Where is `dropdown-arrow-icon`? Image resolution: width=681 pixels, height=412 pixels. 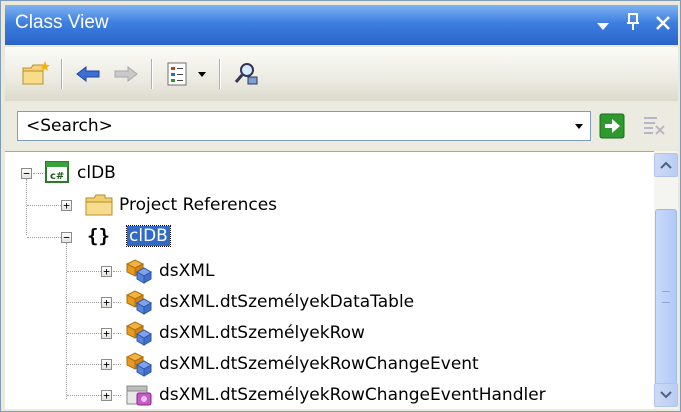 dropdown-arrow-icon is located at coordinates (202, 74).